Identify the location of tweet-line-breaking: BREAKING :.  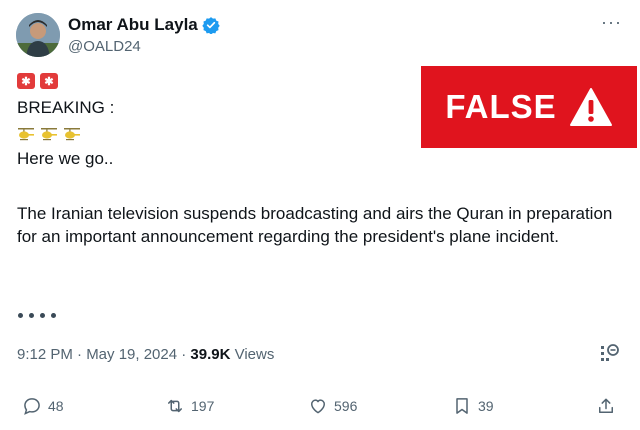
(66, 107).